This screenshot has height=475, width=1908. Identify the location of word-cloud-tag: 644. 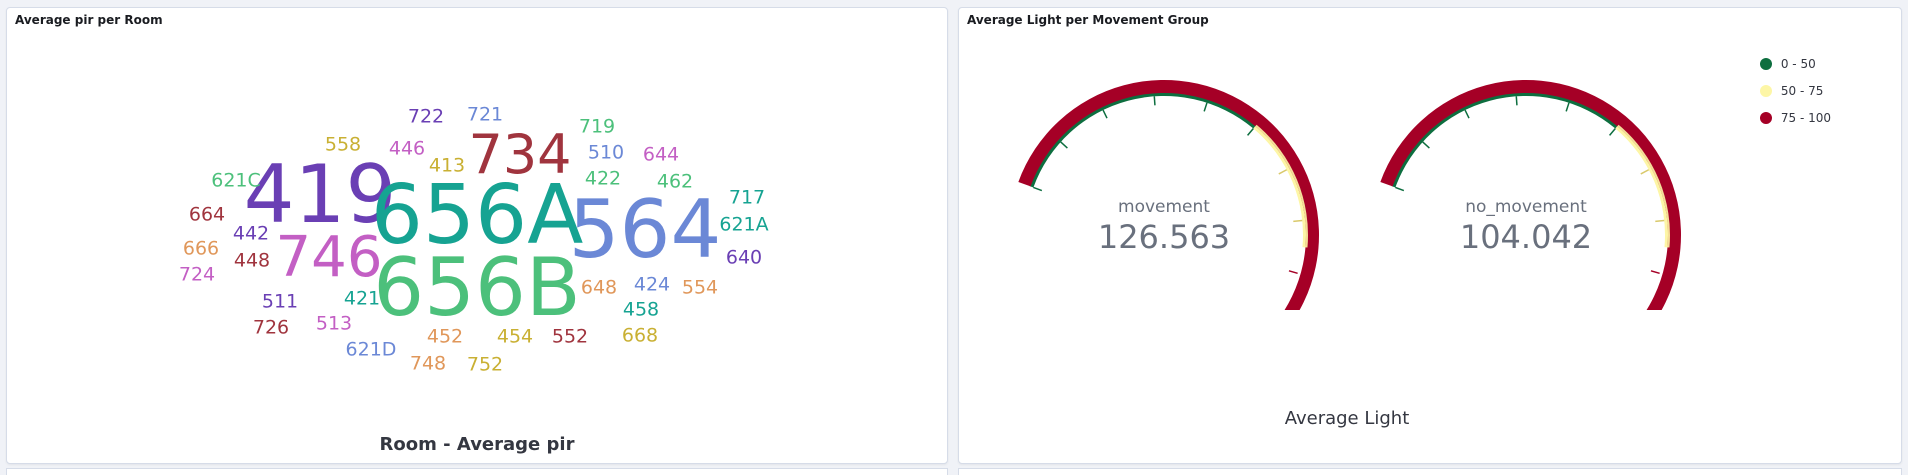
(661, 155).